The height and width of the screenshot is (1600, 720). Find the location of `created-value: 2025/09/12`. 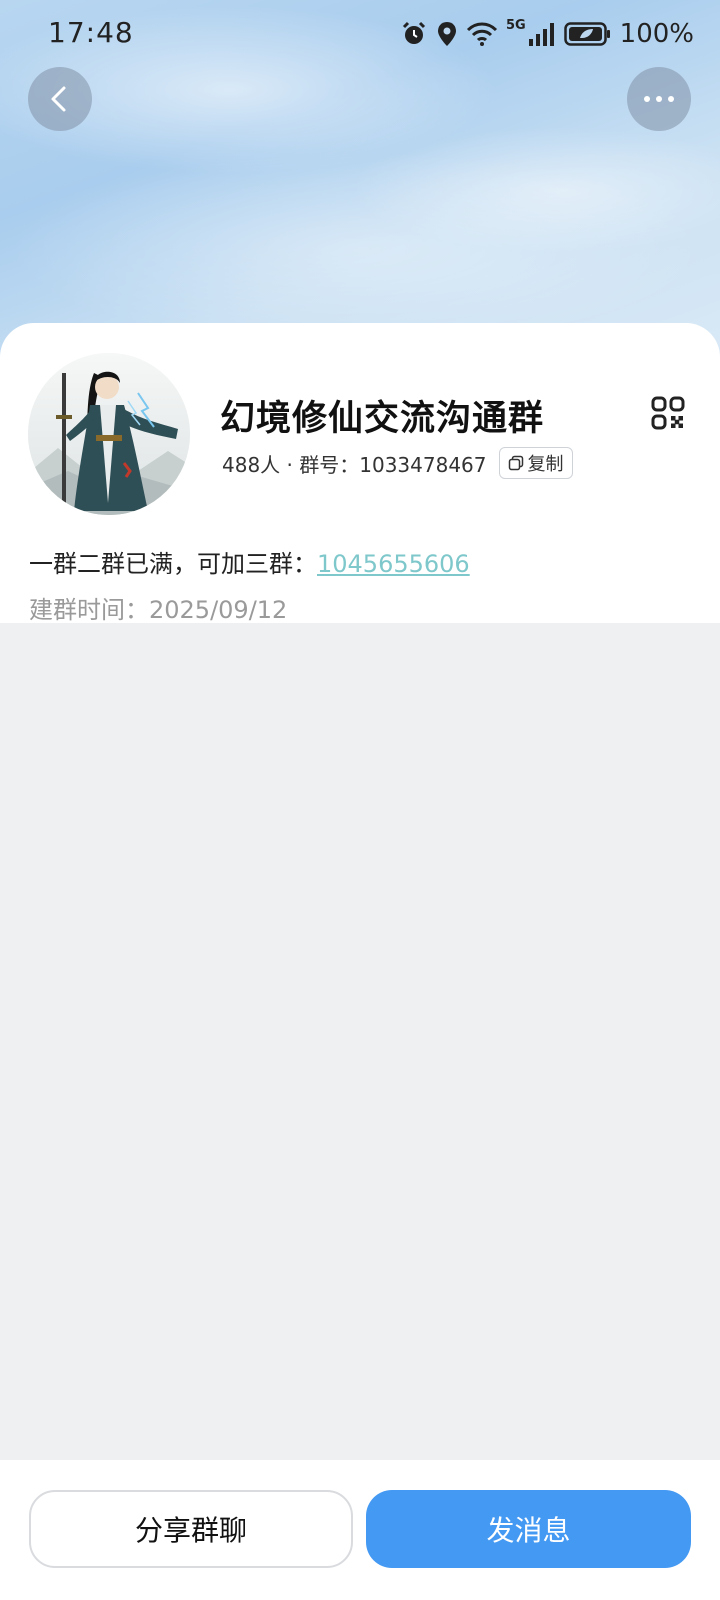

created-value: 2025/09/12 is located at coordinates (218, 610).